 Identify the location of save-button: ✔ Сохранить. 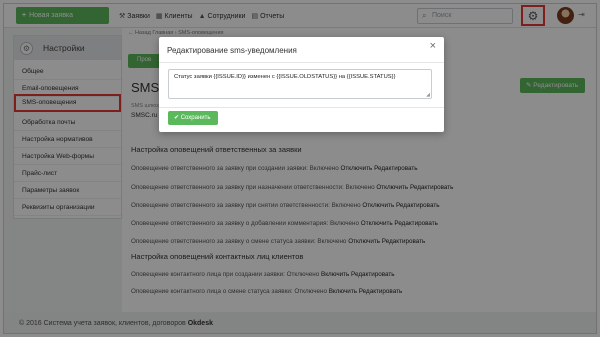
(193, 118).